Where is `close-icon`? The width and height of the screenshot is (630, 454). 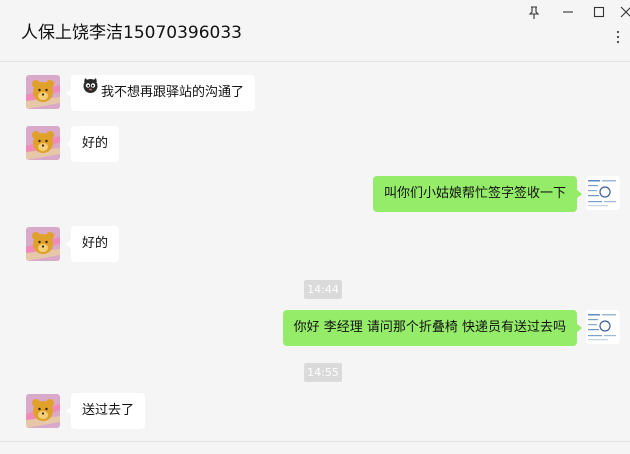 close-icon is located at coordinates (623, 12).